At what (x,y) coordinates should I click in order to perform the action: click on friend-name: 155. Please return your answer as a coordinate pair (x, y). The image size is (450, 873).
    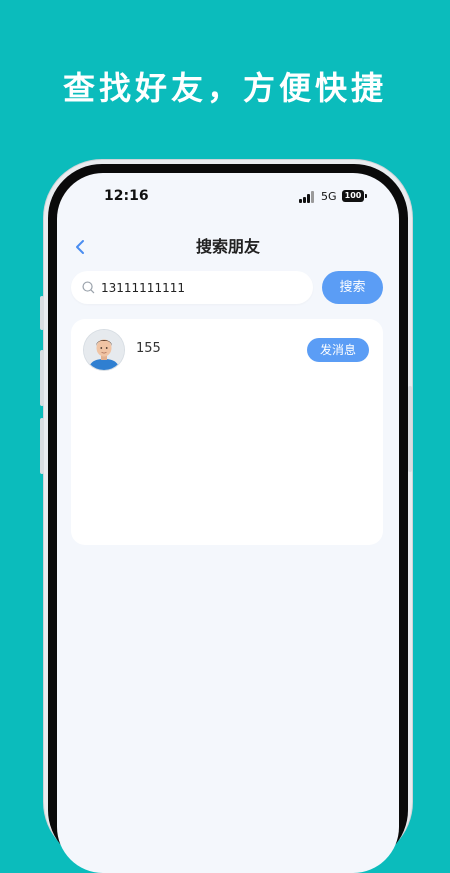
    Looking at the image, I should click on (148, 348).